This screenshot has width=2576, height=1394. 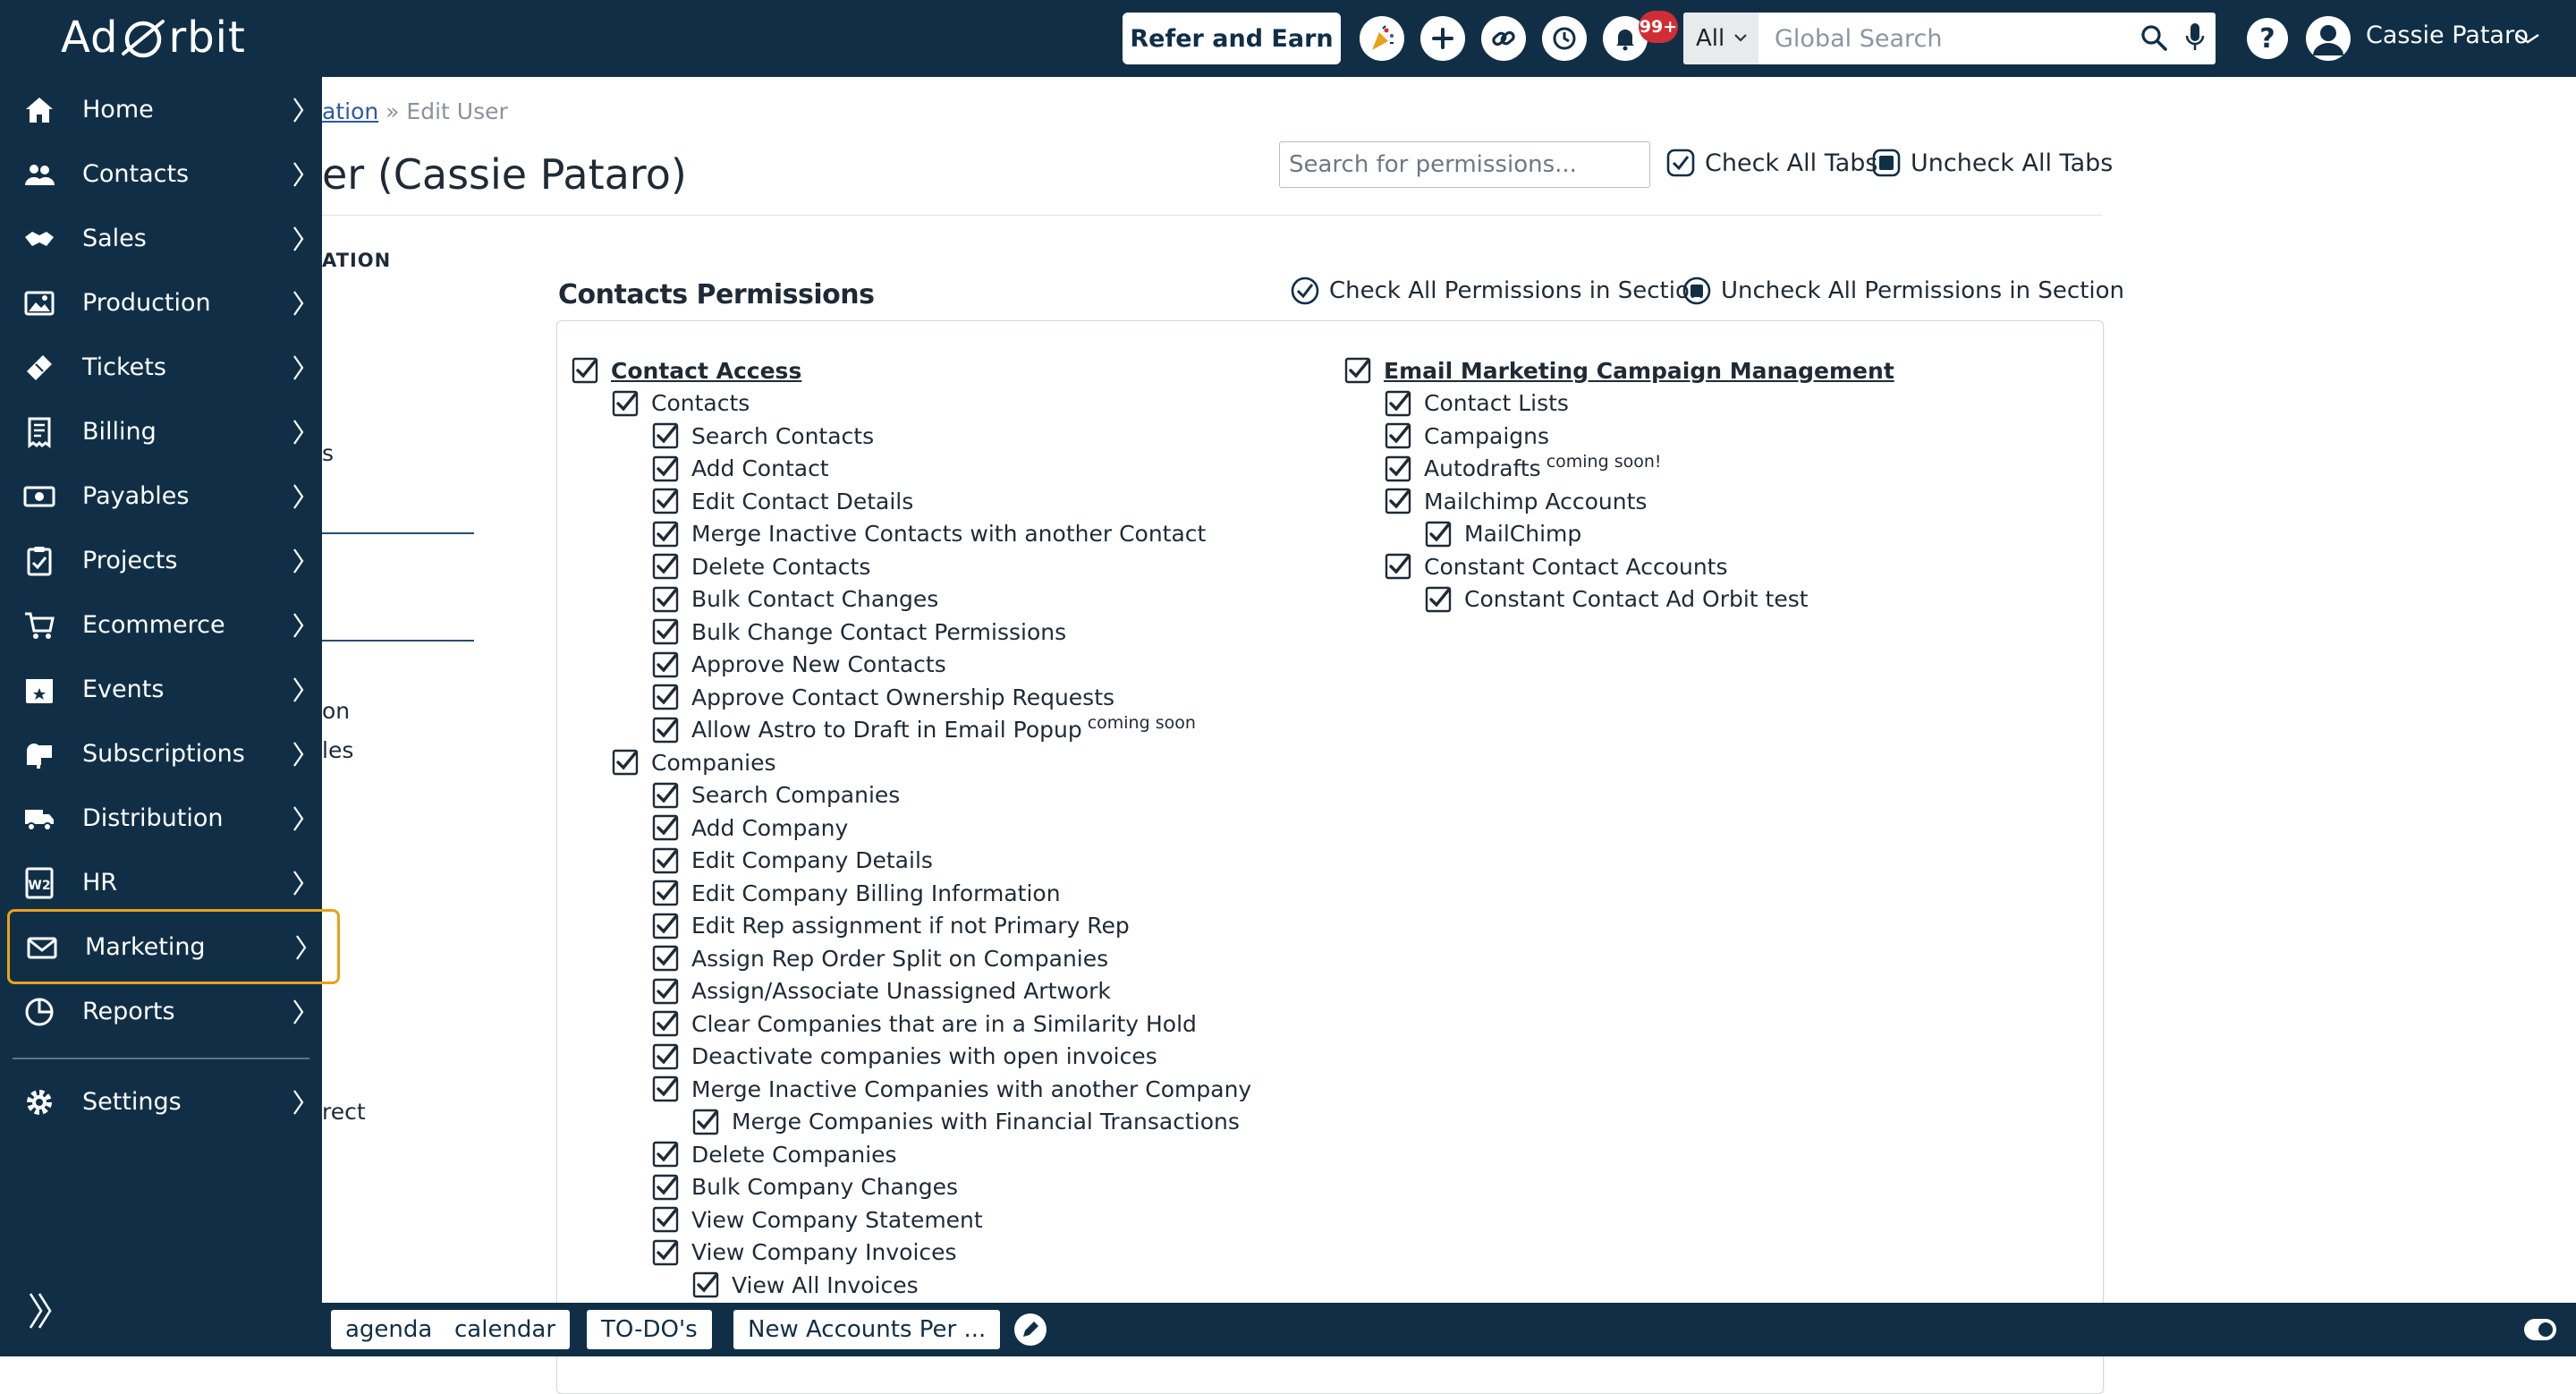 I want to click on permission-item: Autodrafts coming soon!, so click(x=1523, y=468).